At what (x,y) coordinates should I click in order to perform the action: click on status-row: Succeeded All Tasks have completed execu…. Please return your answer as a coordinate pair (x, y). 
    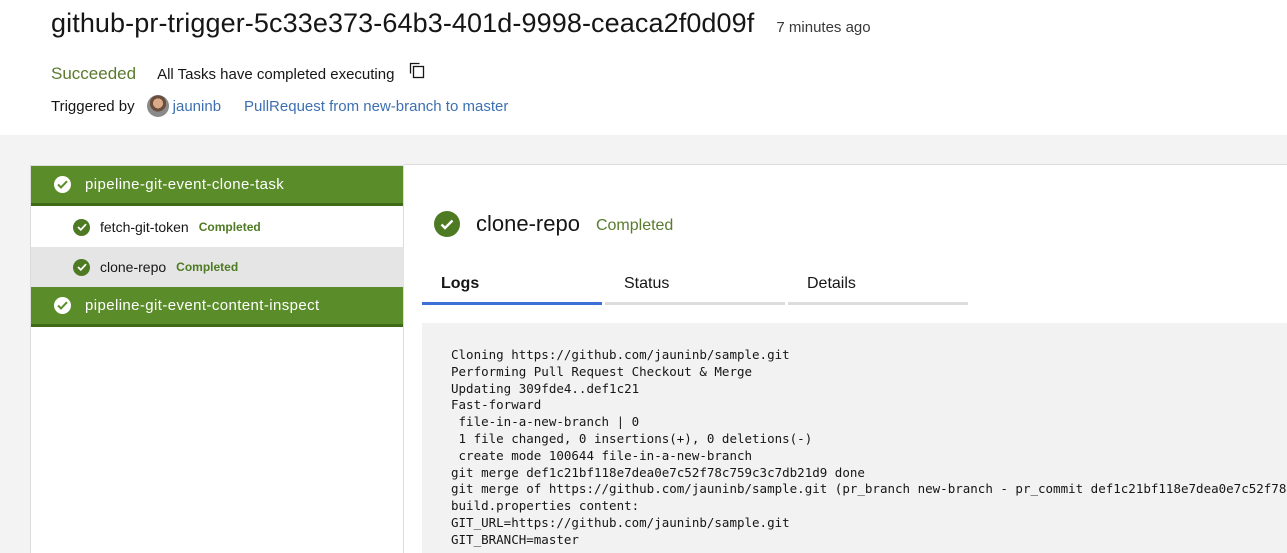
    Looking at the image, I should click on (238, 72).